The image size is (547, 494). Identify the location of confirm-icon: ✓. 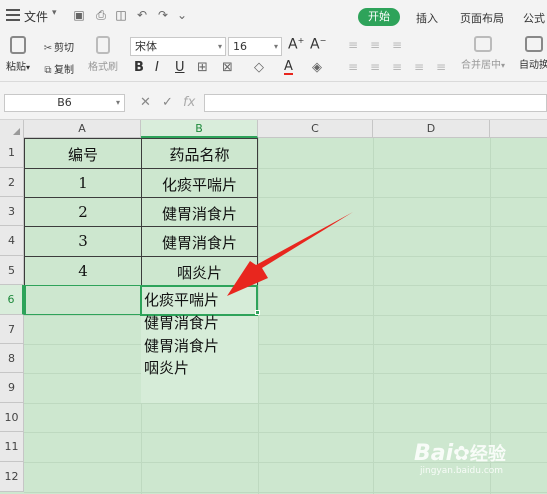
(167, 102).